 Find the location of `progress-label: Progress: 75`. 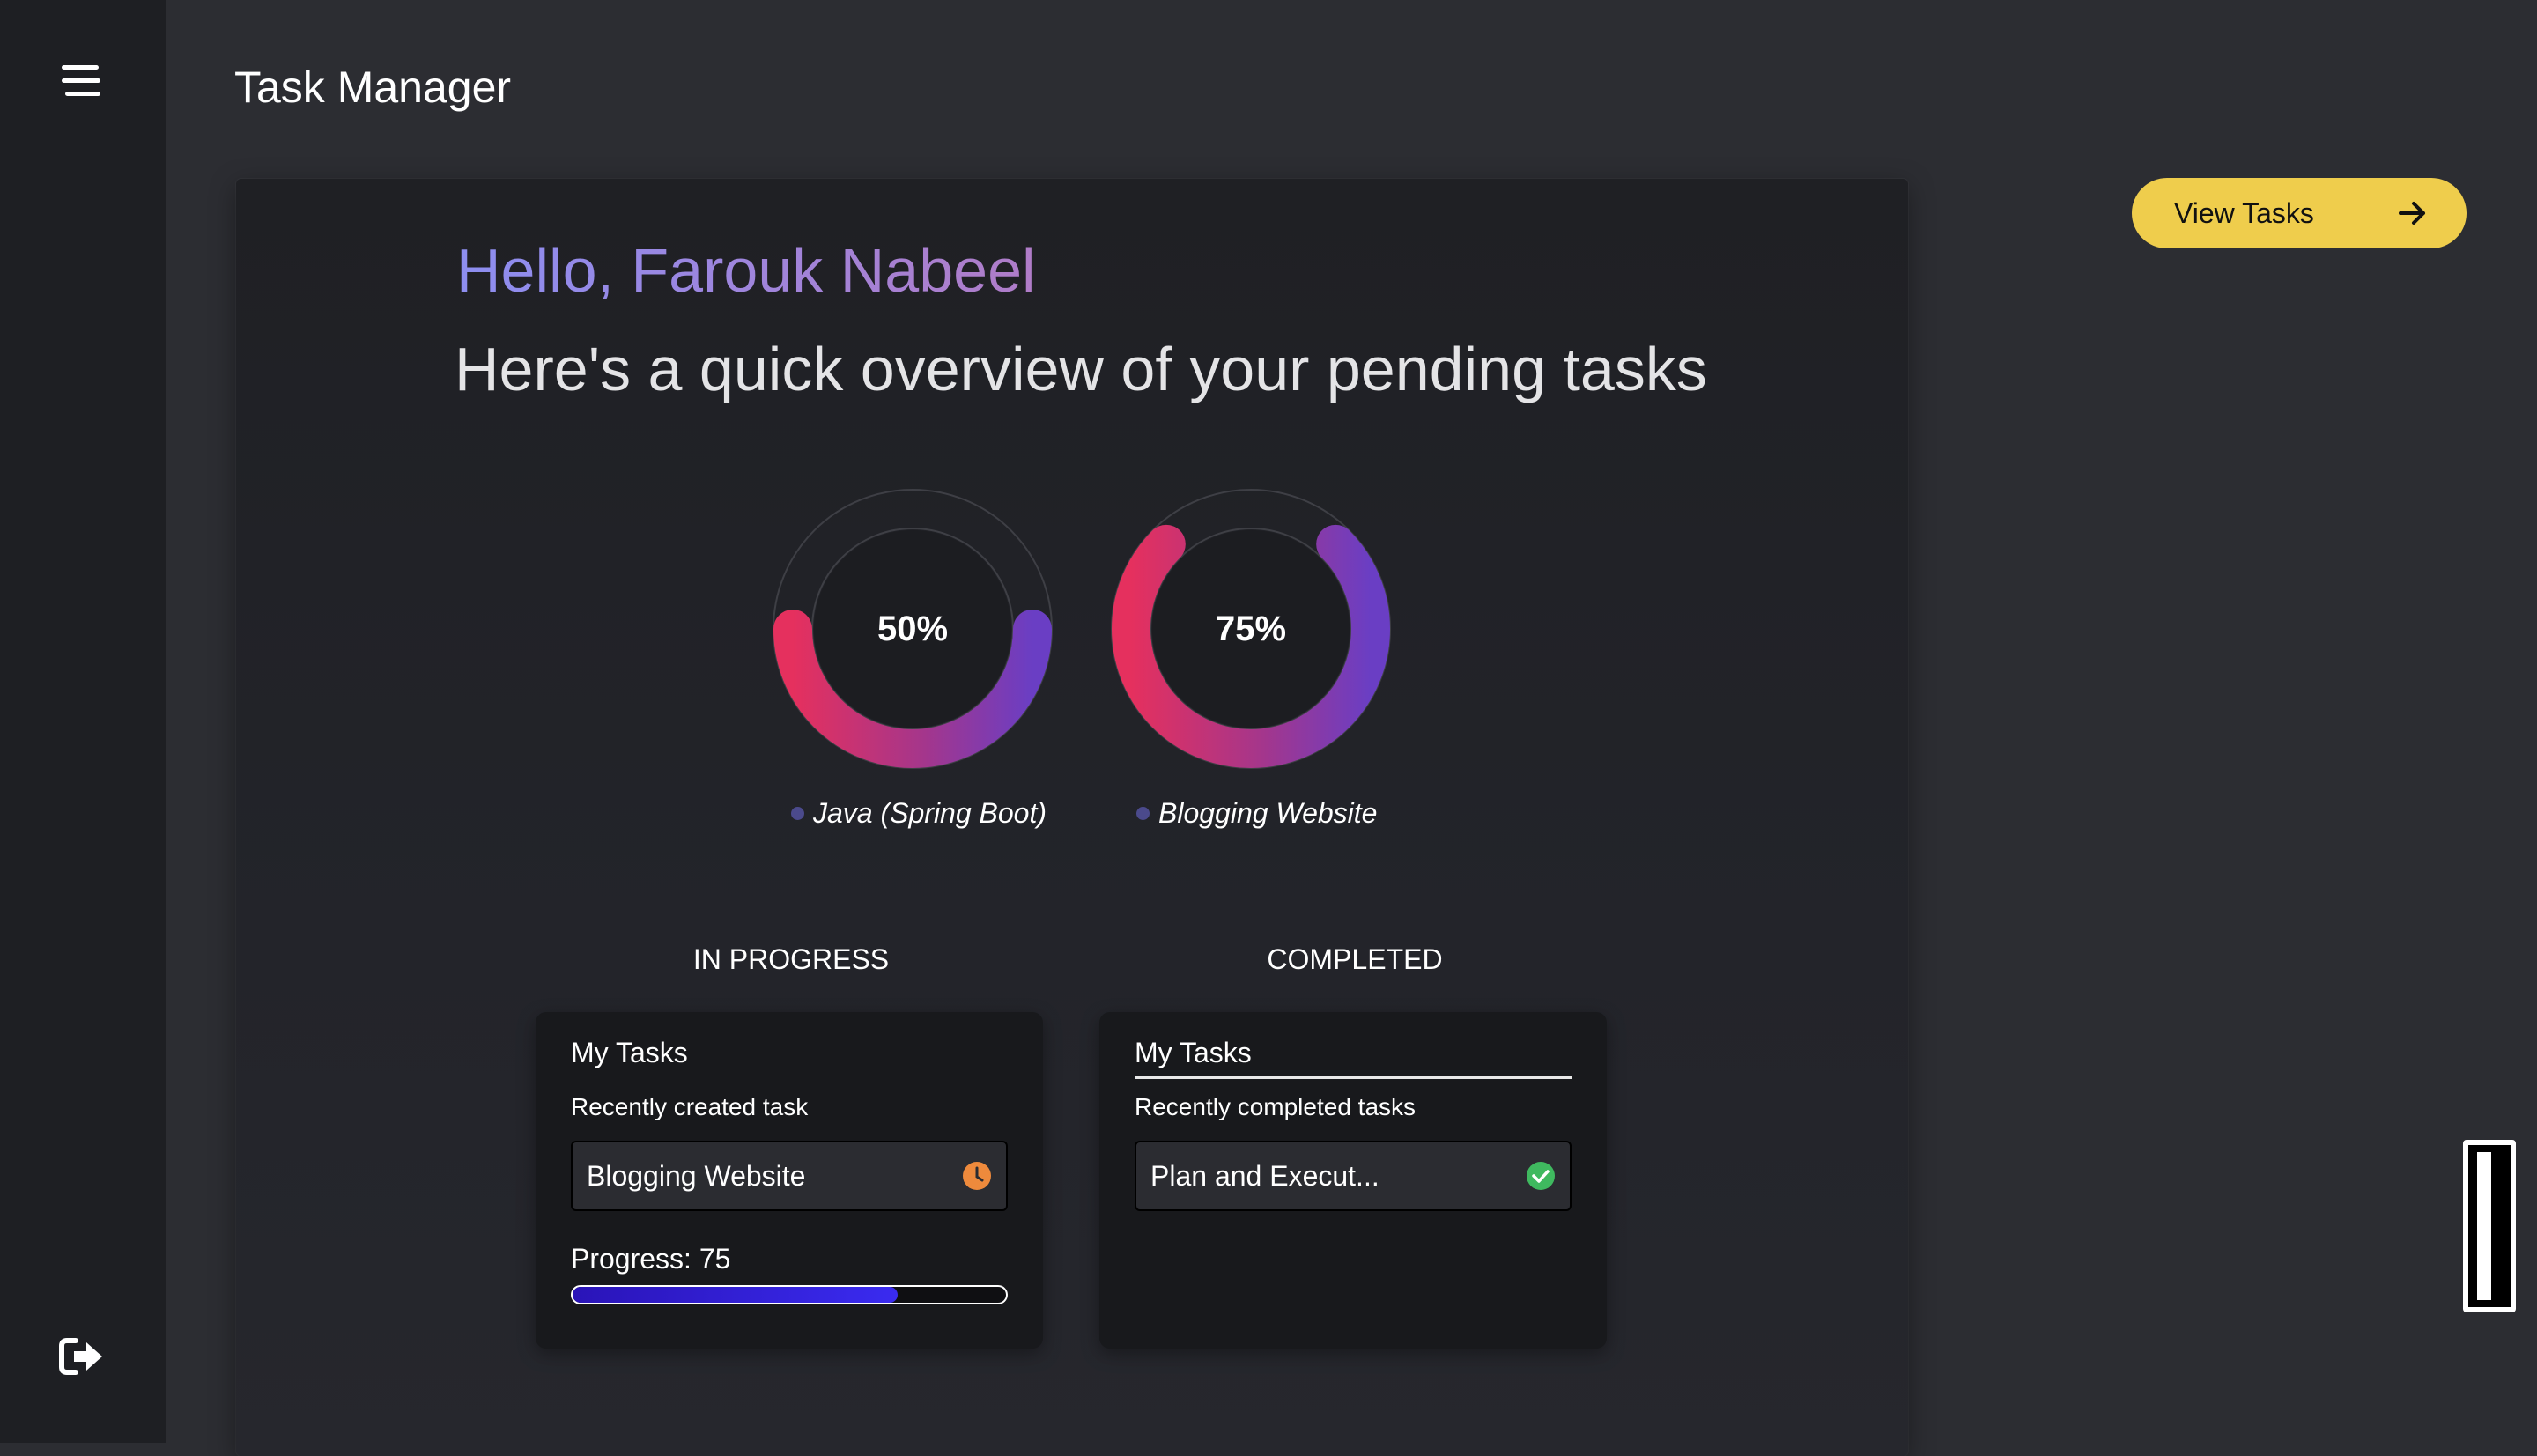

progress-label: Progress: 75 is located at coordinates (651, 1259).